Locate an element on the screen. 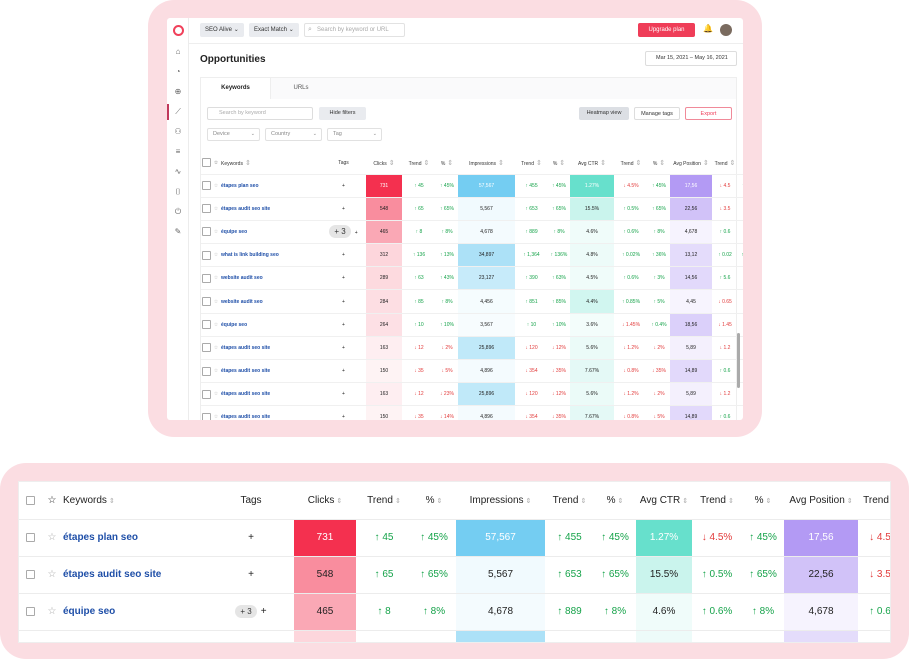  trend-icon: ∿ is located at coordinates (178, 172).